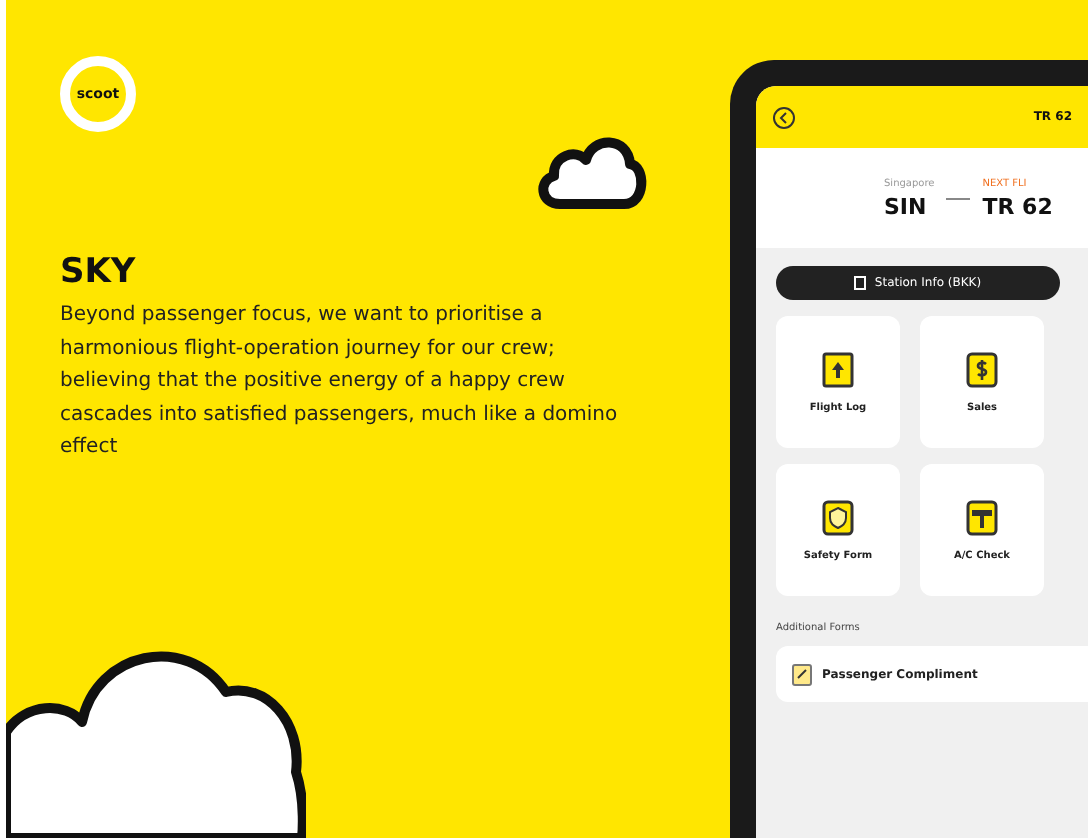 The width and height of the screenshot is (1088, 838). What do you see at coordinates (906, 206) in the screenshot?
I see `origin-code: SIN` at bounding box center [906, 206].